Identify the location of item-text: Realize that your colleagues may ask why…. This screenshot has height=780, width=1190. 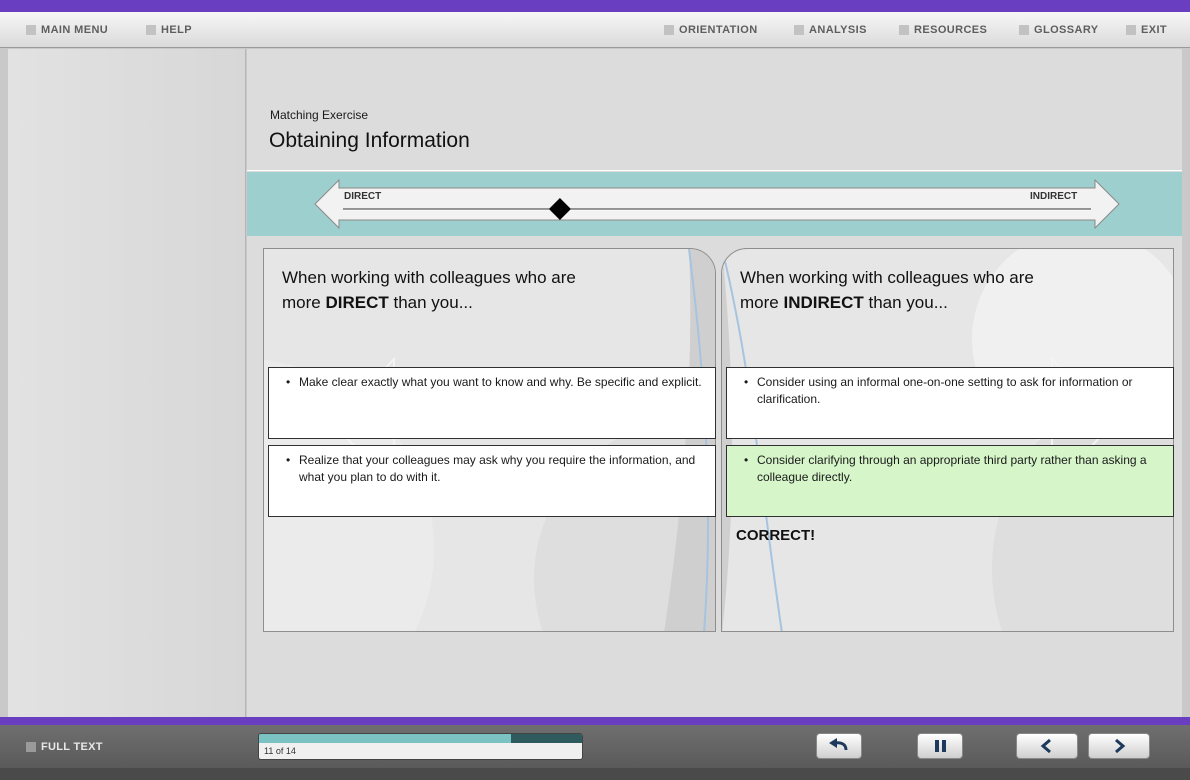
(497, 468).